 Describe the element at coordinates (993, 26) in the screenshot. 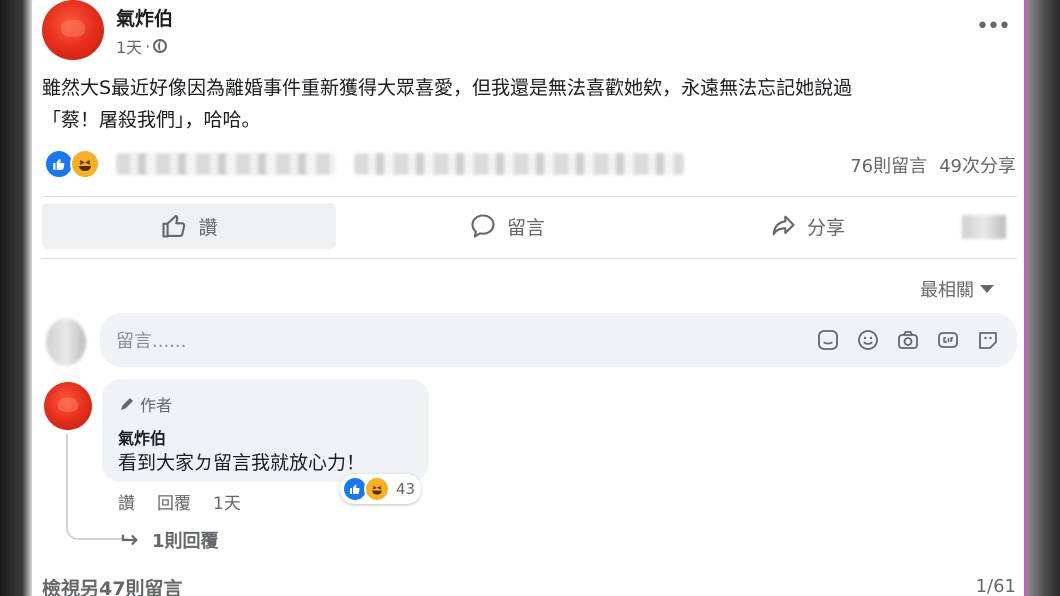

I see `more-options-icon: •••` at that location.